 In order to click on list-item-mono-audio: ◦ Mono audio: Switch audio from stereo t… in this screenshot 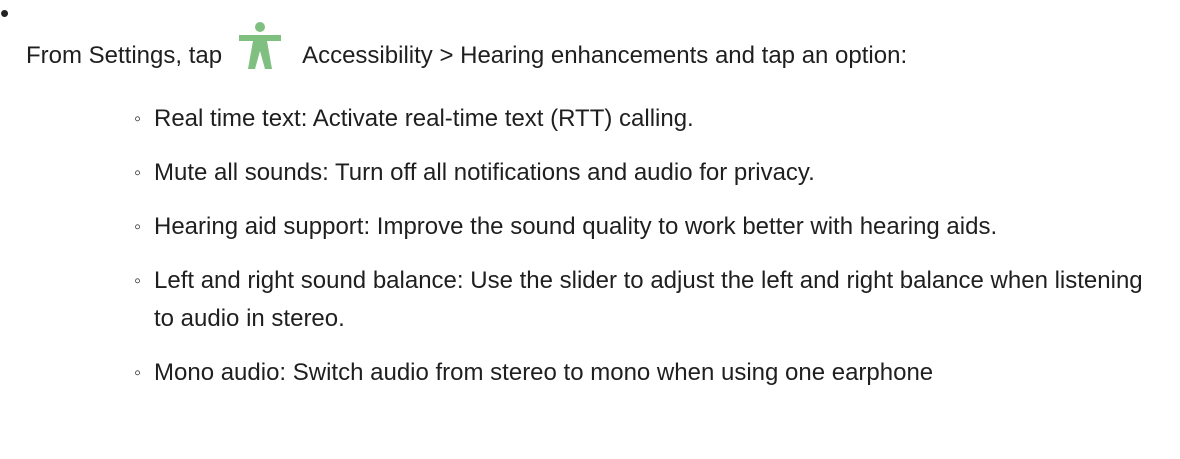, I will do `click(649, 373)`.